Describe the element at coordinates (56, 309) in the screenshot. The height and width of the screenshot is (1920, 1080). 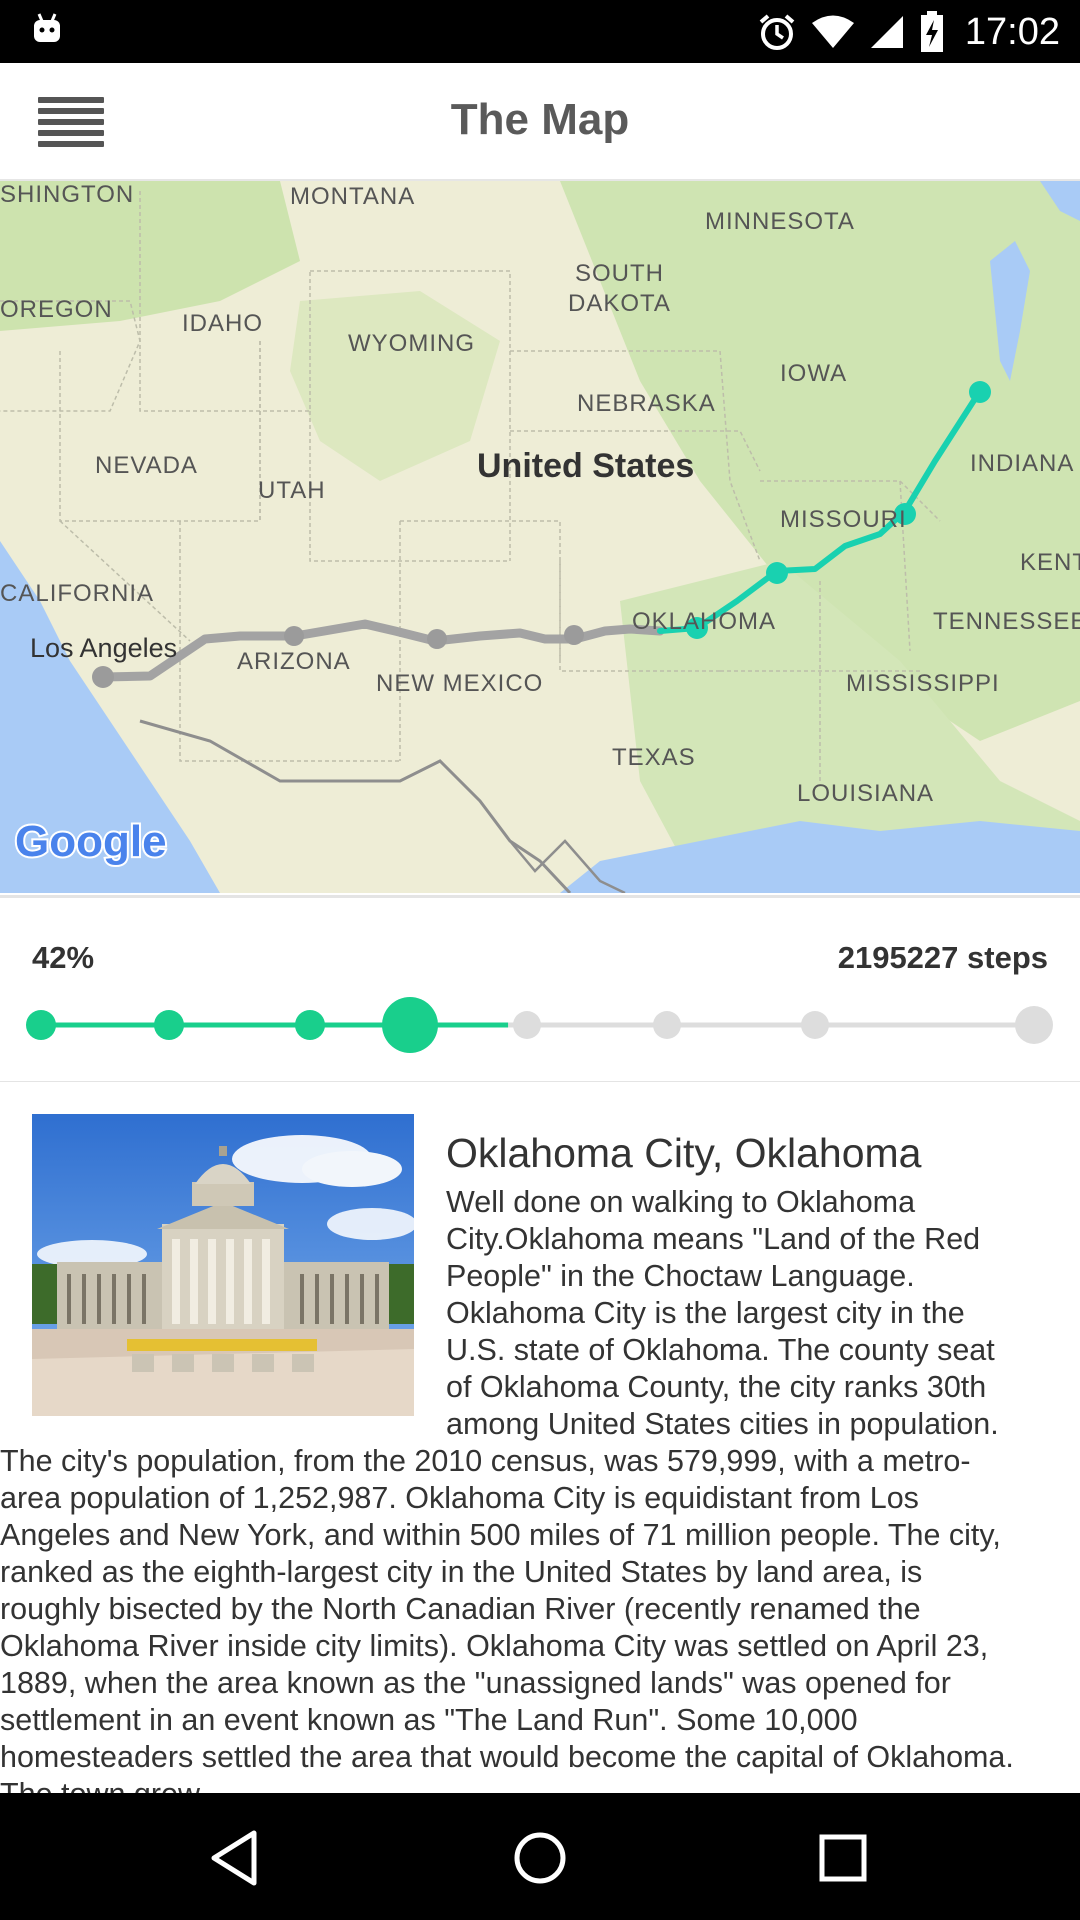
I see `label-oregon: OREGON` at that location.